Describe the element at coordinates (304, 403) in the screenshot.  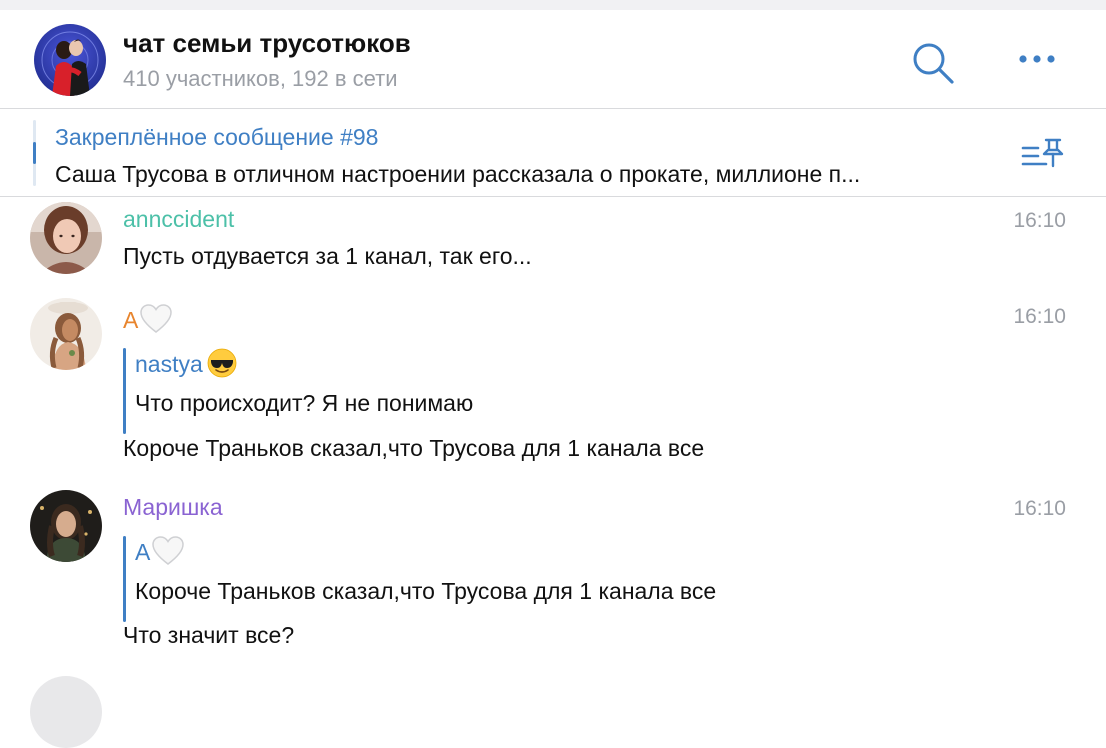
I see `reply-text: Что происходит? Я не понимаю` at that location.